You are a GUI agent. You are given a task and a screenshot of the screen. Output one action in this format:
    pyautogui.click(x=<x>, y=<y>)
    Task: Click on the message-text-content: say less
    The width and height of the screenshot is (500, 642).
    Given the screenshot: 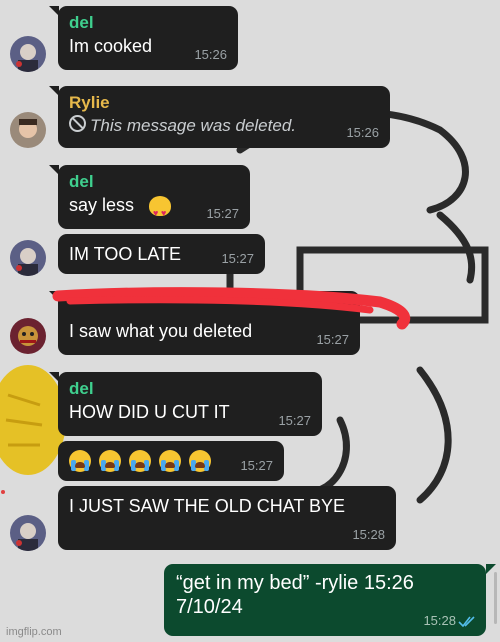 What is the action you would take?
    pyautogui.click(x=102, y=205)
    